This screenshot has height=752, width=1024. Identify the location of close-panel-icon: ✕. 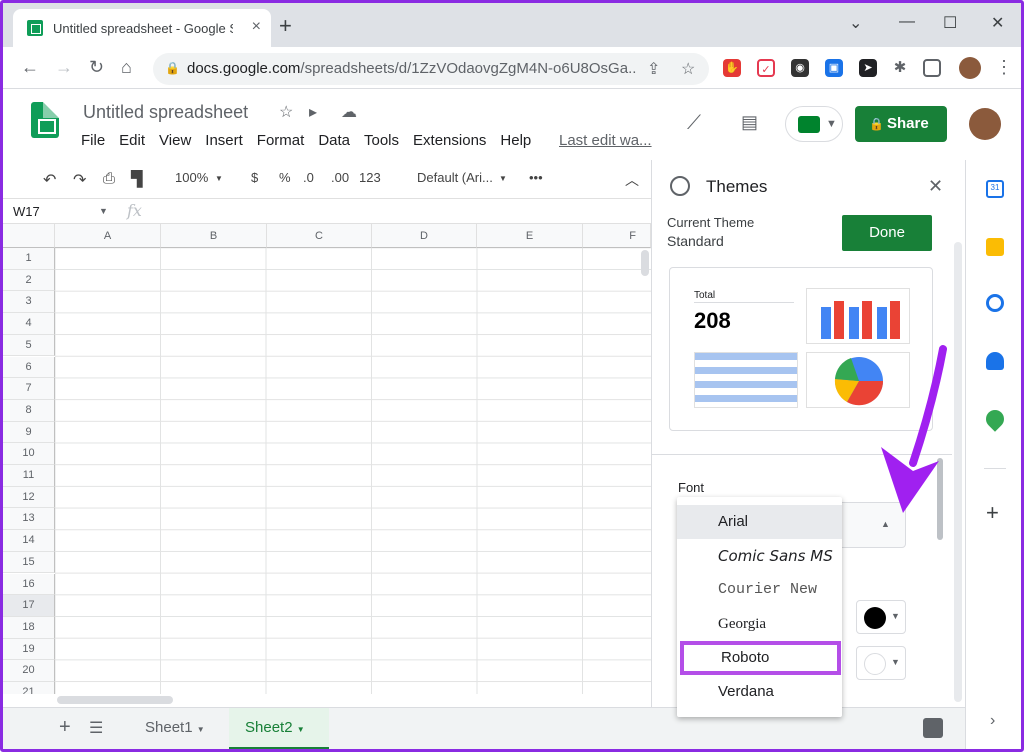
(935, 186).